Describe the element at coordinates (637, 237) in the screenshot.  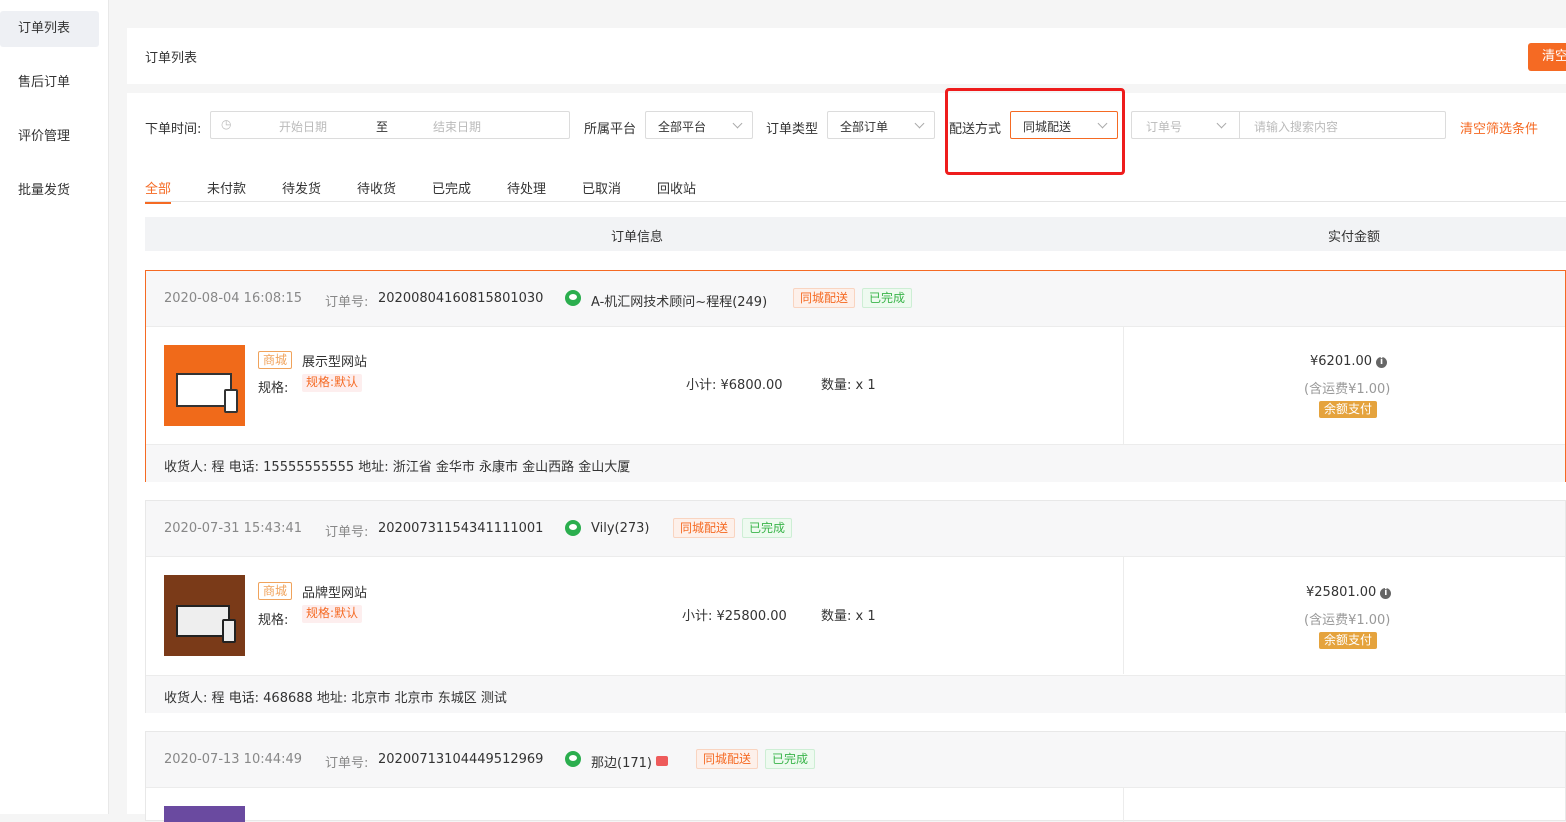
I see `column-order-info: 订单信息` at that location.